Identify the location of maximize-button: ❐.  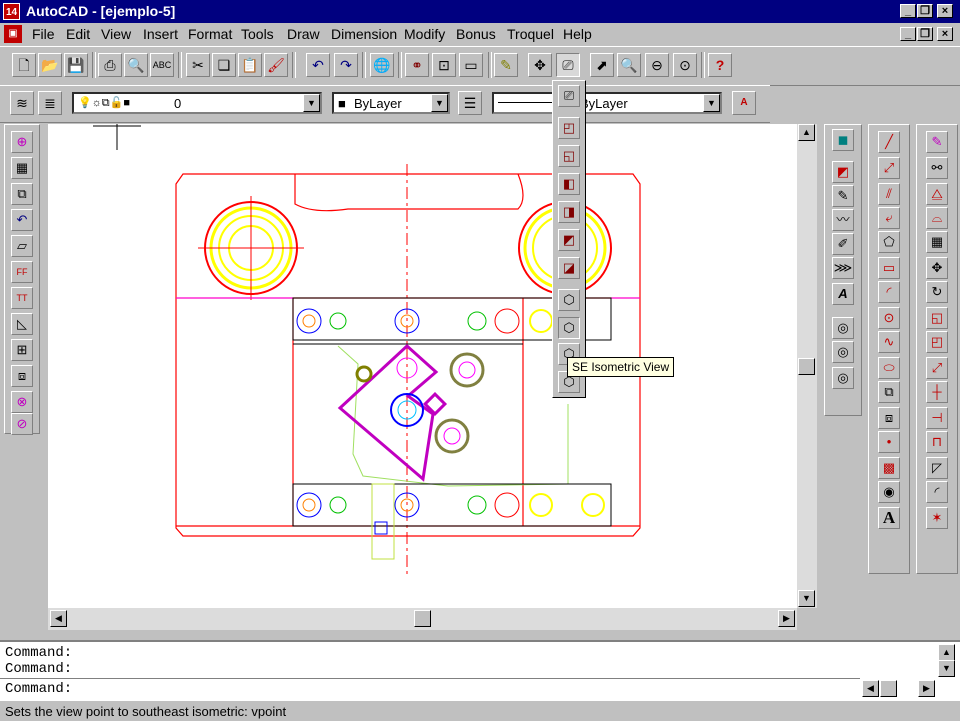
(925, 11).